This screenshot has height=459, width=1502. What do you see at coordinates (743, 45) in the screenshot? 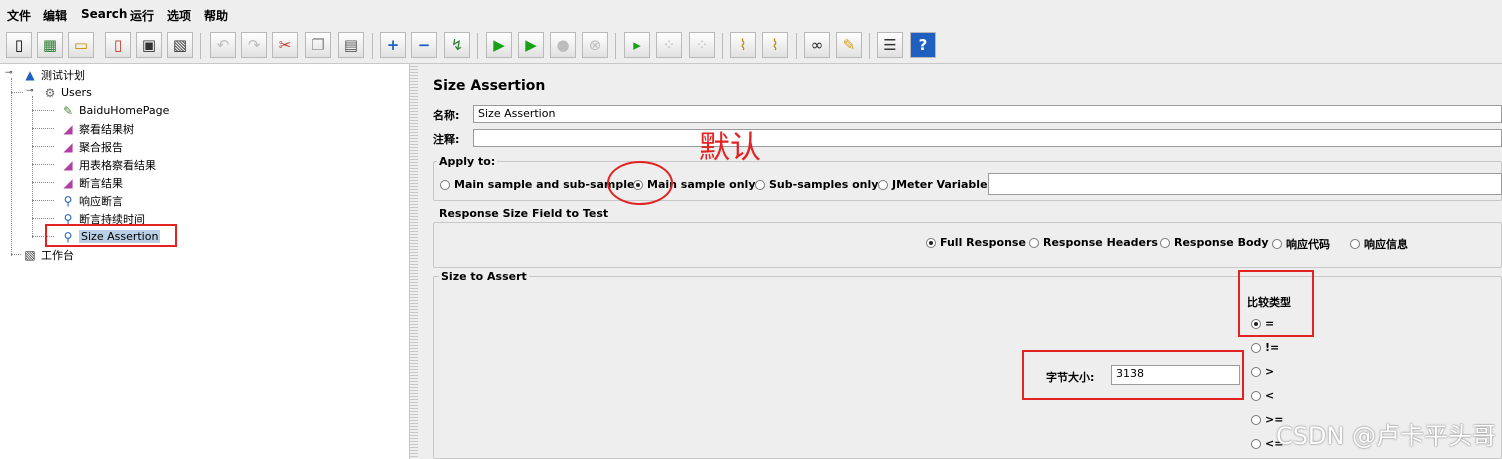
I see `clear-icon: ⌇` at bounding box center [743, 45].